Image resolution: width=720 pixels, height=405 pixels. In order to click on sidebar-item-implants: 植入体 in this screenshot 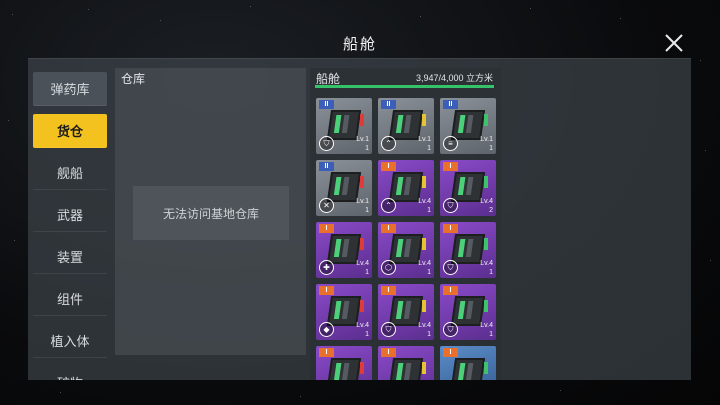, I will do `click(70, 341)`.